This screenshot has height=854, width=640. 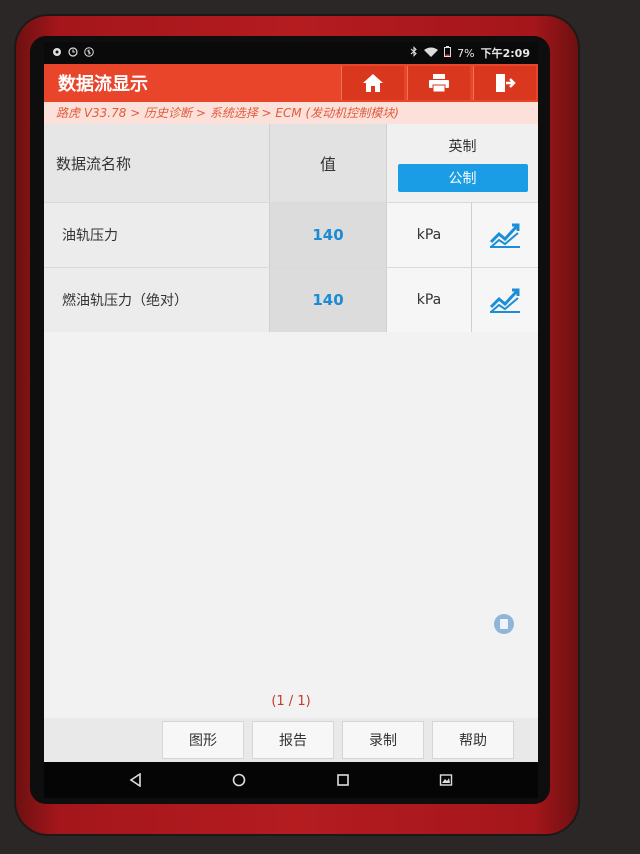 I want to click on table-header: 数据流名称 值 英制 公制, so click(x=291, y=163).